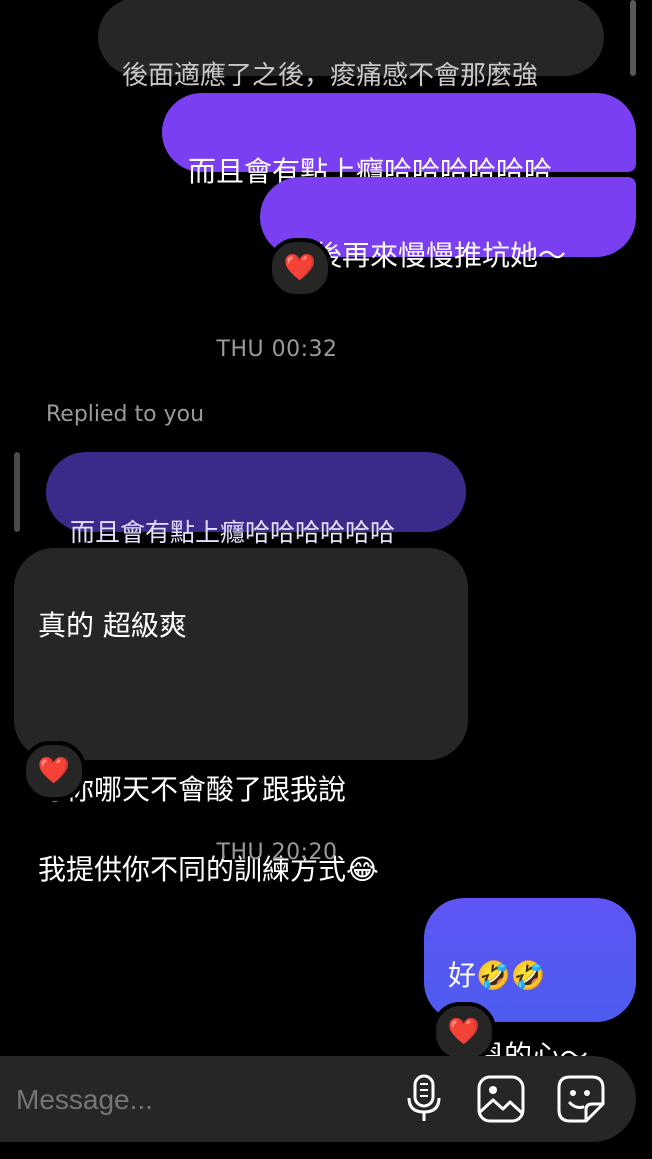 The height and width of the screenshot is (1159, 652). I want to click on message-line: 好🤣🤣, so click(497, 975).